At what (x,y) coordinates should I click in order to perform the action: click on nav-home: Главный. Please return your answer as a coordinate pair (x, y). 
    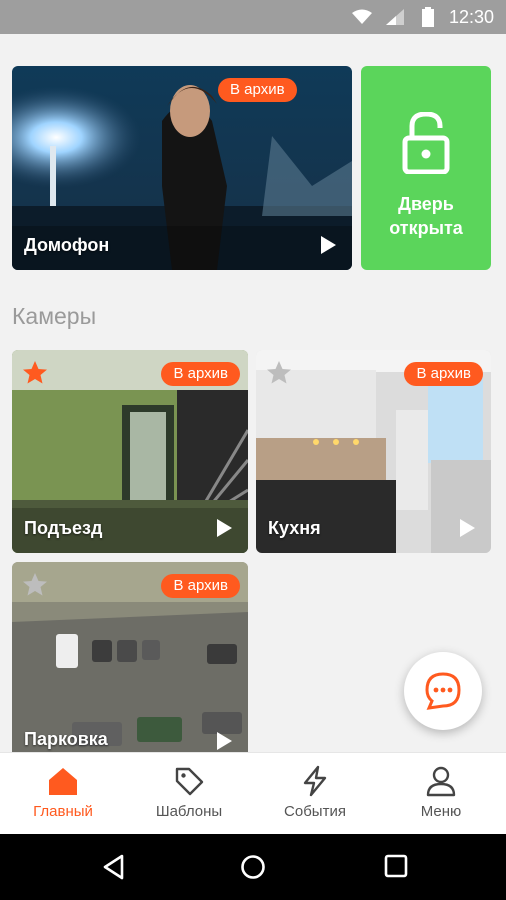
    Looking at the image, I should click on (63, 794).